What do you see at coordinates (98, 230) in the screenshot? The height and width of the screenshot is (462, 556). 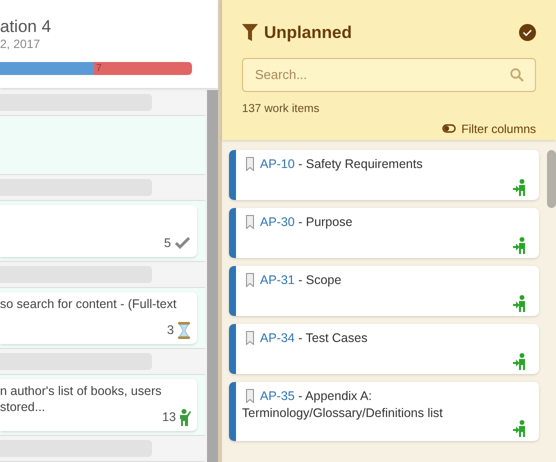 I see `work-item-card: 5` at bounding box center [98, 230].